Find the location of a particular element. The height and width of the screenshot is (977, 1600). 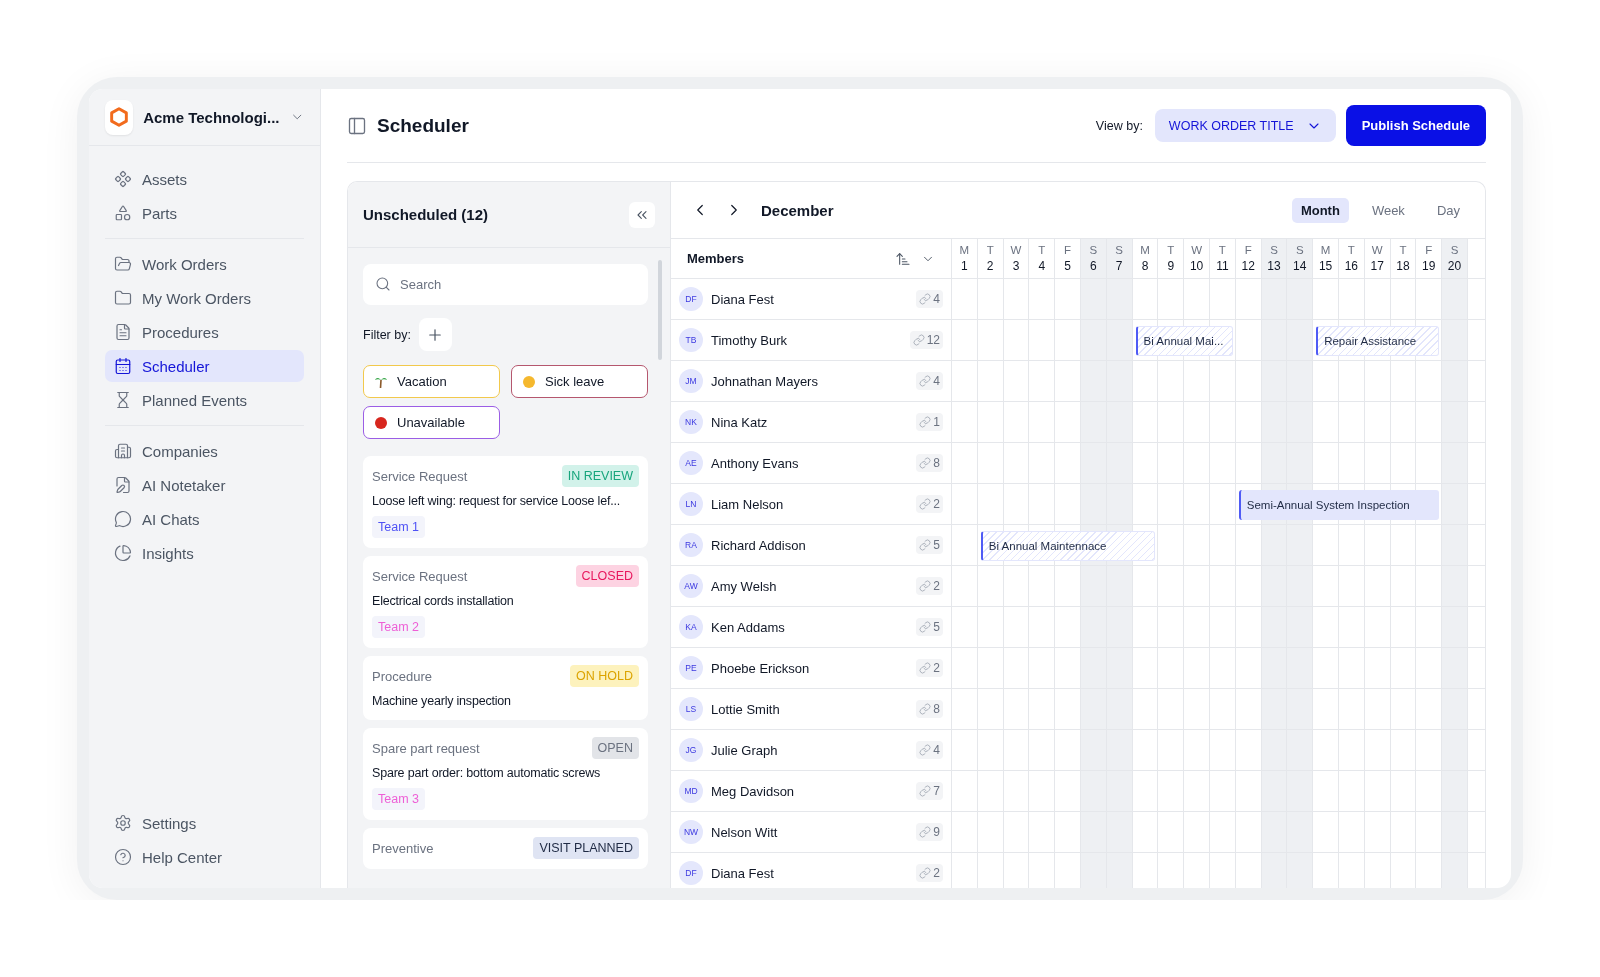

card-title: Spare part order: bottom automatic screws is located at coordinates (486, 773).